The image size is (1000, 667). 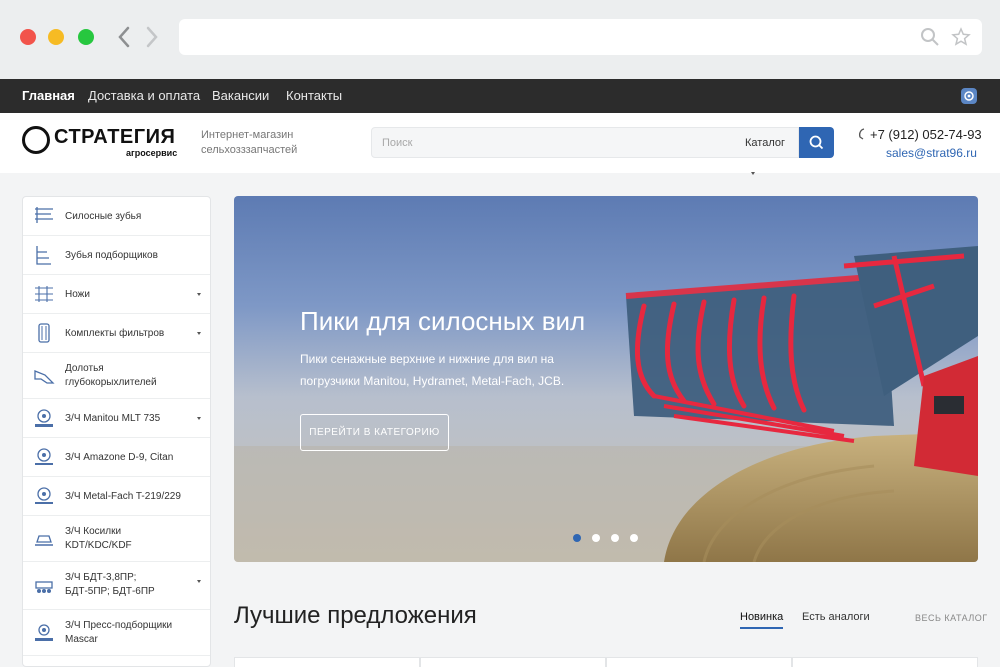 I want to click on filter-icon, so click(x=44, y=333).